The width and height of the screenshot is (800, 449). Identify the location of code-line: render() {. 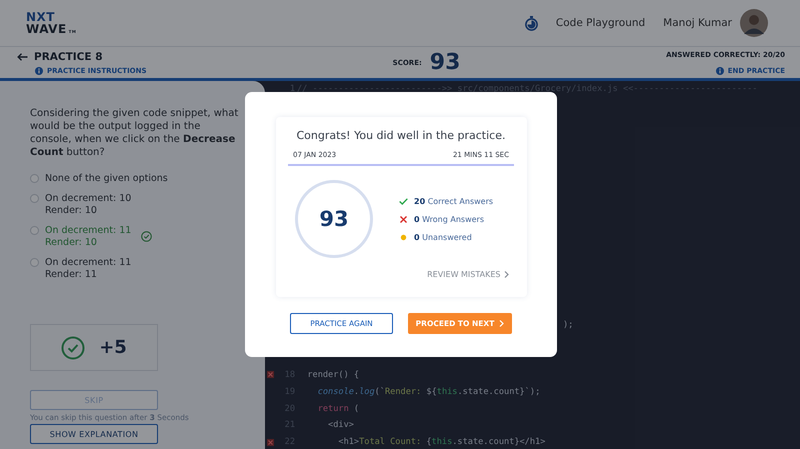
(333, 375).